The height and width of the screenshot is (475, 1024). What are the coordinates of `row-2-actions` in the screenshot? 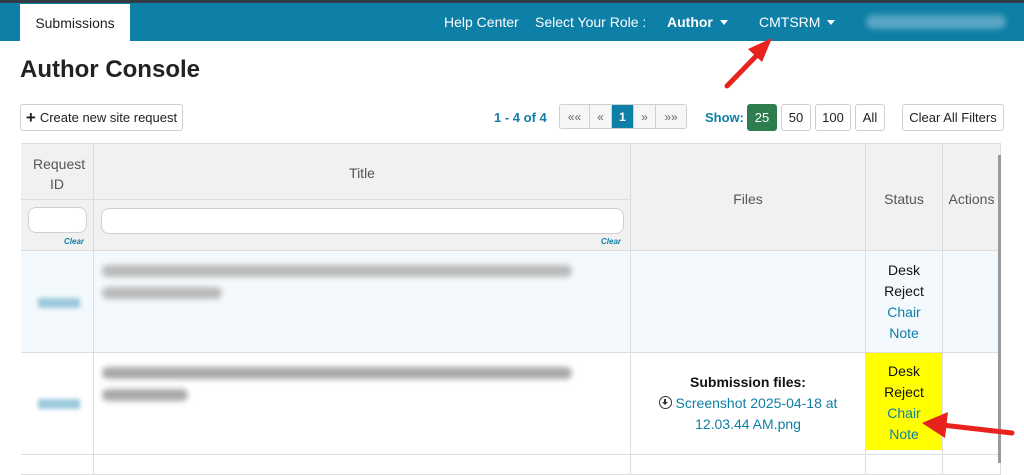 It's located at (972, 404).